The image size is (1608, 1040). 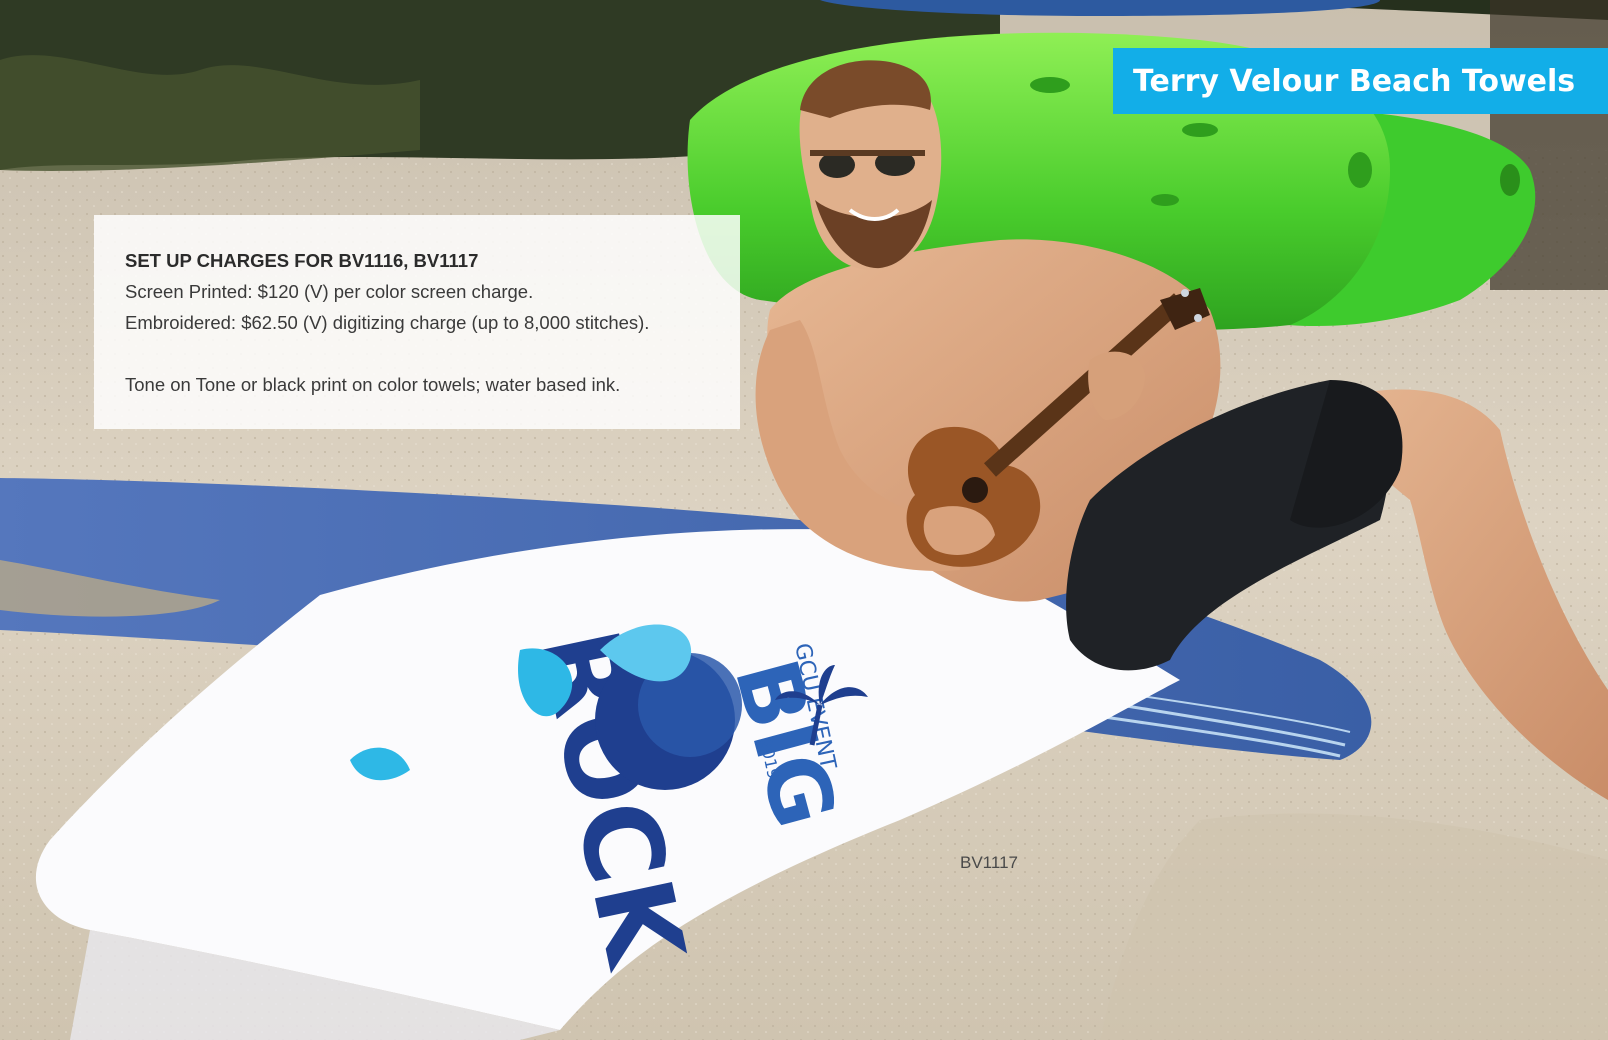 I want to click on setup-charges-heading: SET UP CHARGES FOR BV1116, BV1117, so click(x=302, y=260).